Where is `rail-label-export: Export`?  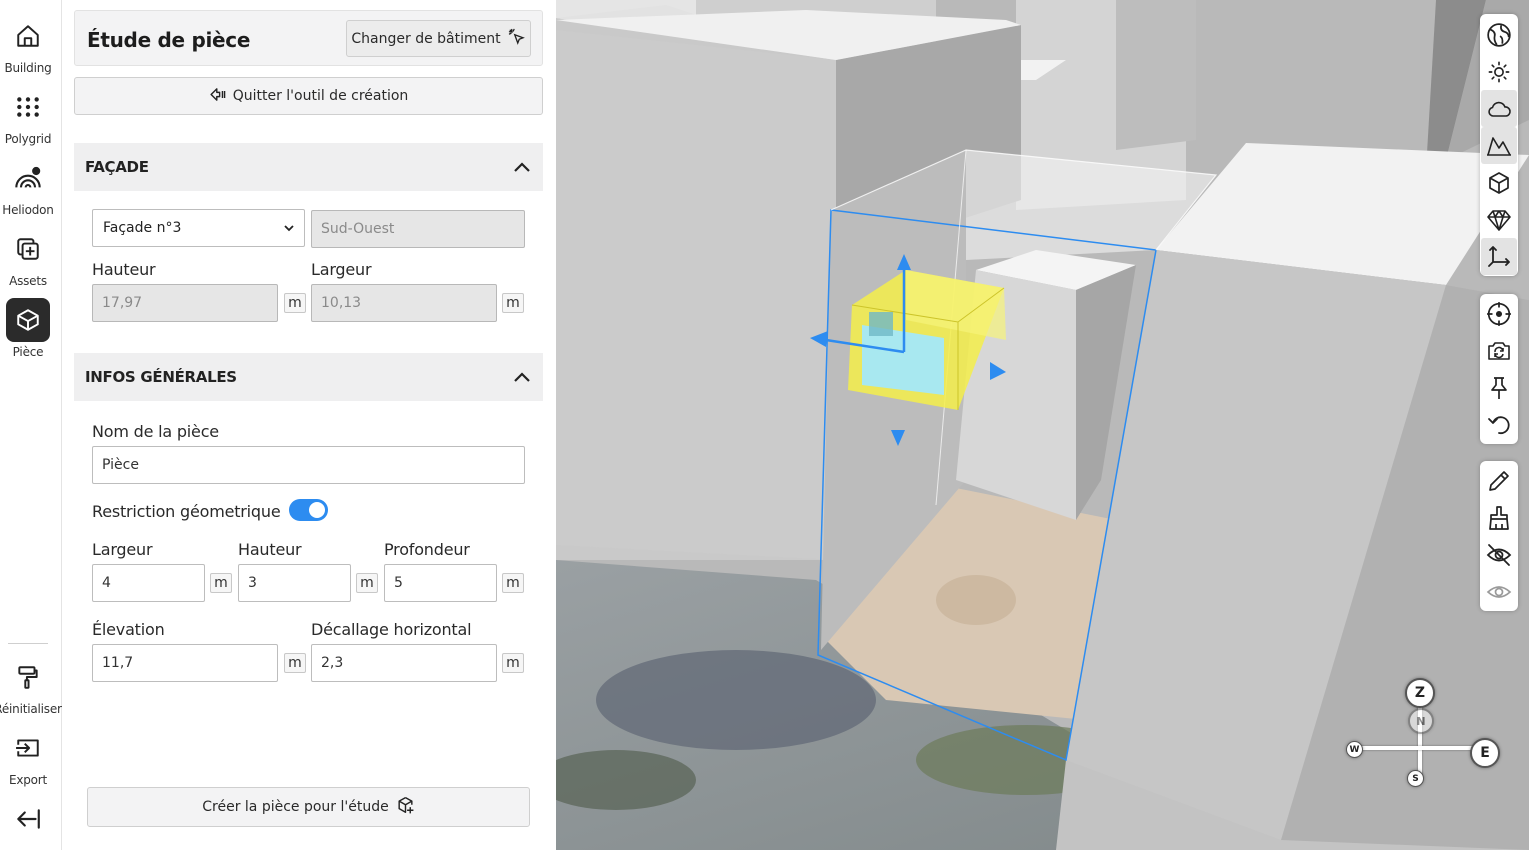 rail-label-export: Export is located at coordinates (28, 780).